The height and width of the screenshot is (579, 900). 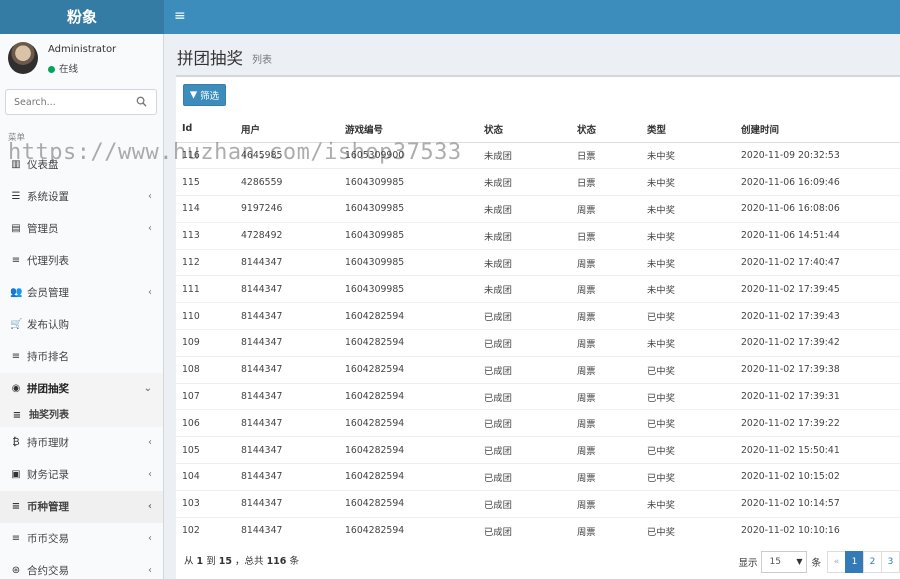 What do you see at coordinates (890, 562) in the screenshot?
I see `page-button: 3` at bounding box center [890, 562].